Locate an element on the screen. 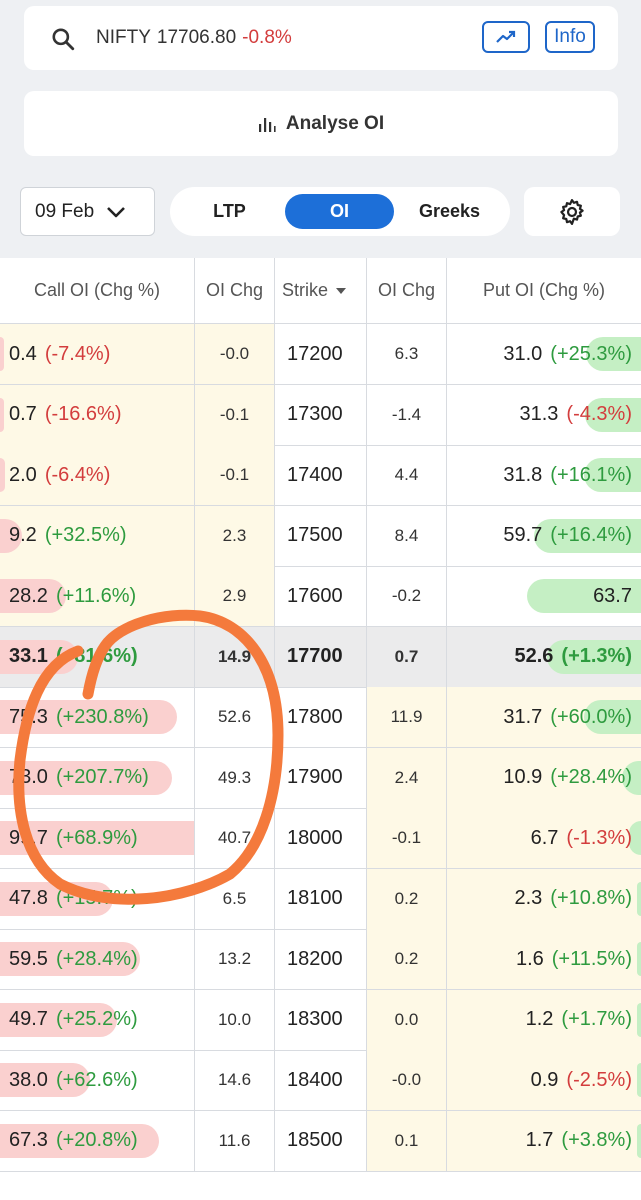 The width and height of the screenshot is (641, 1200). table-row: 0.7 (-16.6%) -0.1 17300 -1.4 31.3 (-4.3%) is located at coordinates (320, 415).